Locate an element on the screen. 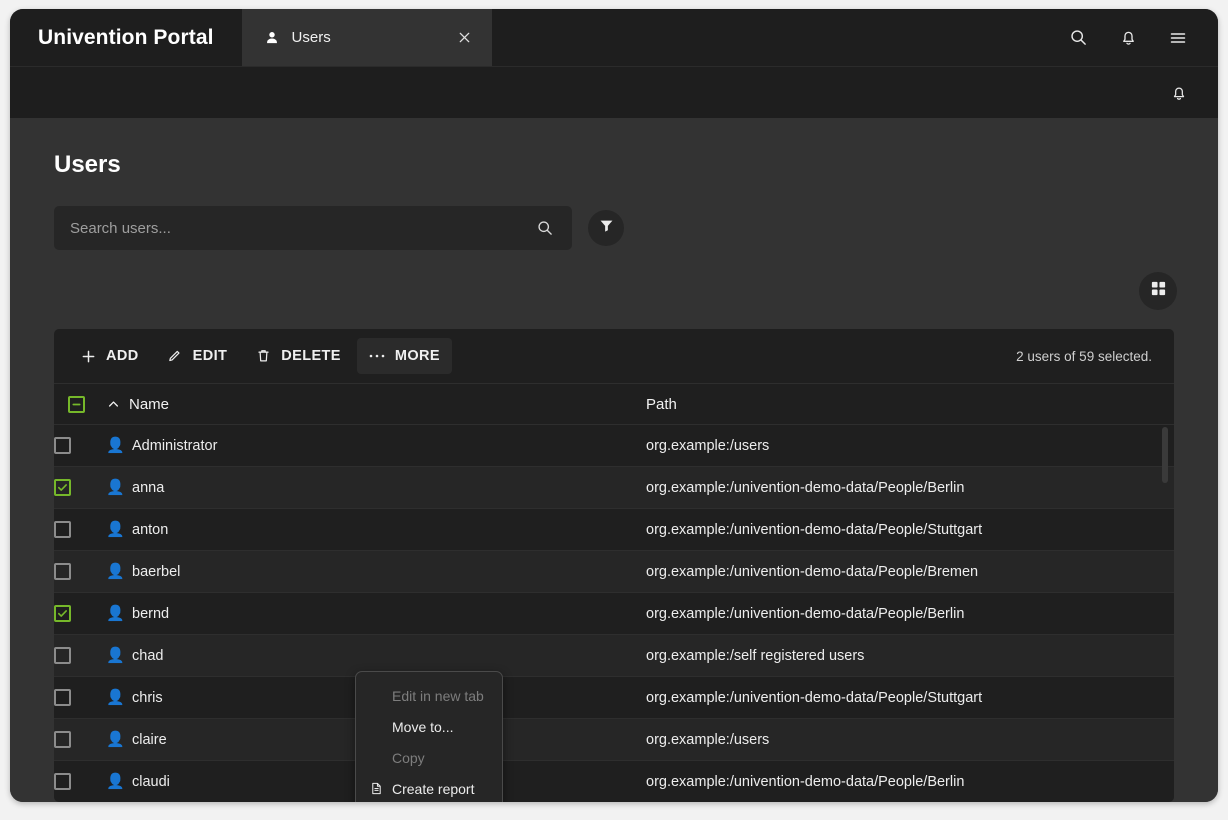 The width and height of the screenshot is (1228, 820). table-row: 👤 Administrator org.example:/users is located at coordinates (614, 445).